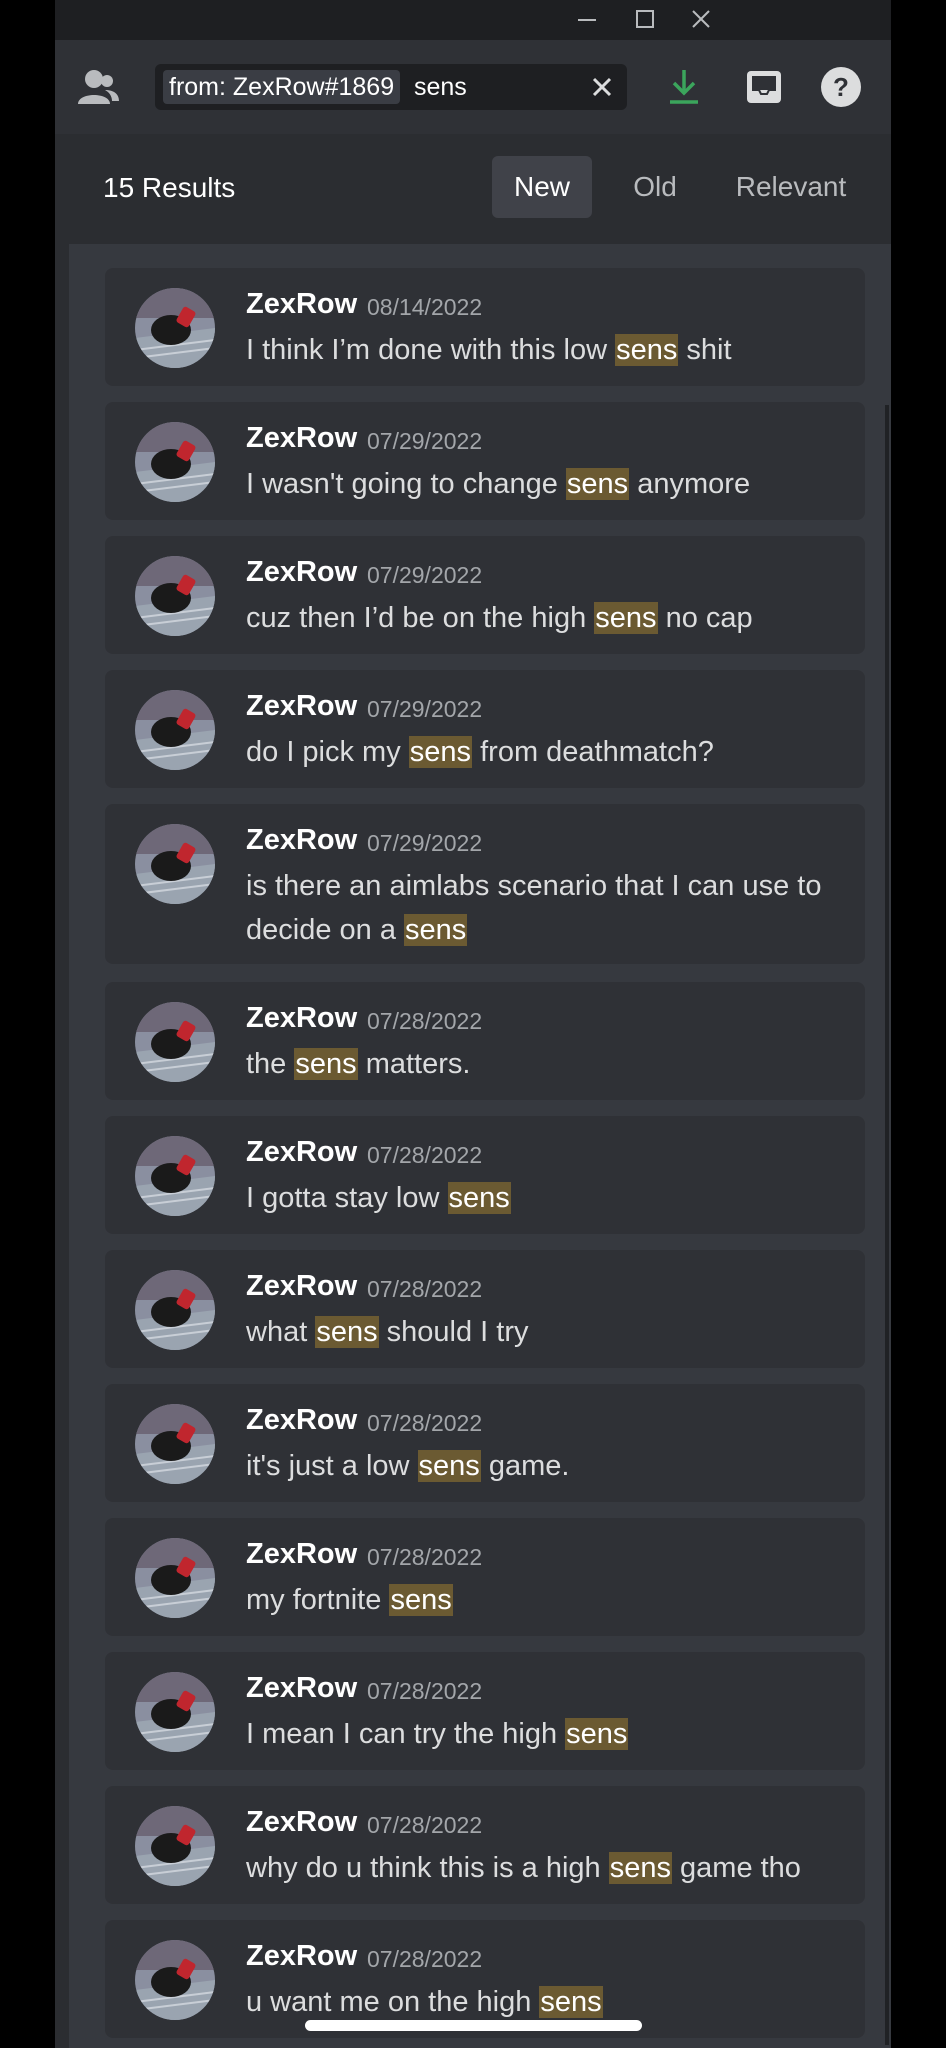 The height and width of the screenshot is (2048, 946). I want to click on sort-tab-relevant: Relevant, so click(791, 187).